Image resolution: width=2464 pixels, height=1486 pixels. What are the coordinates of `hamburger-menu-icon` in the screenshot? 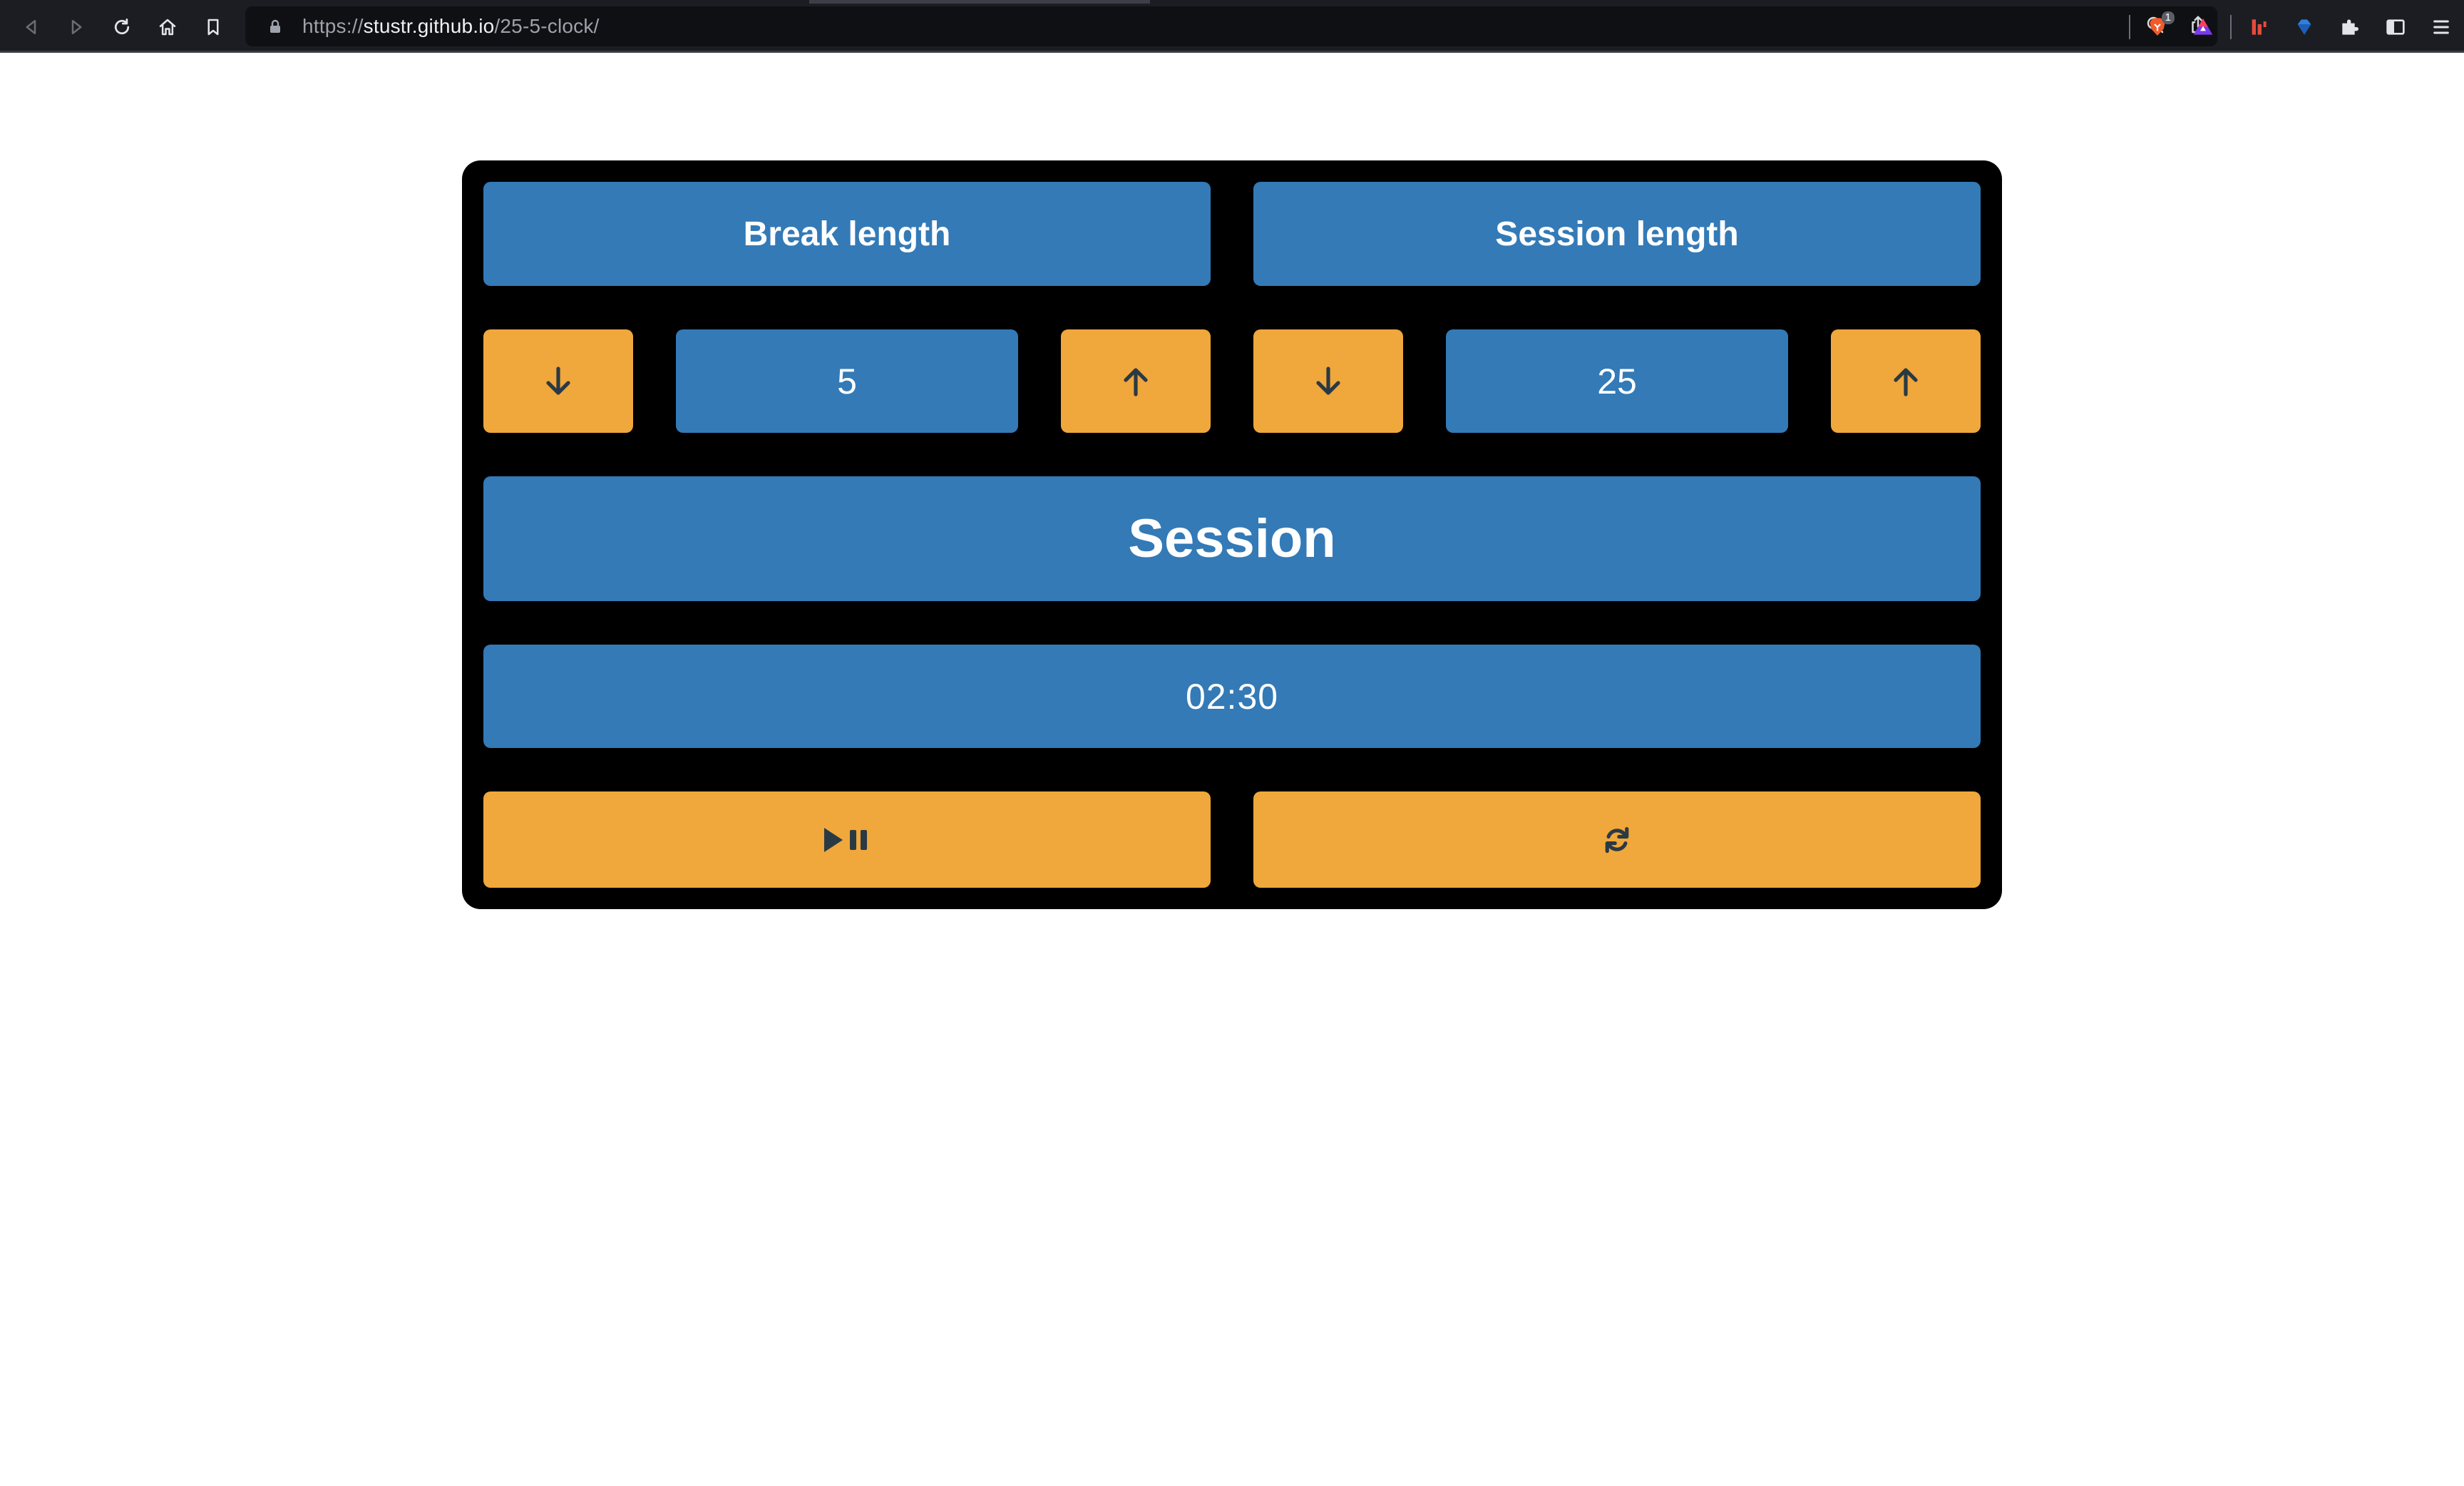 It's located at (2441, 27).